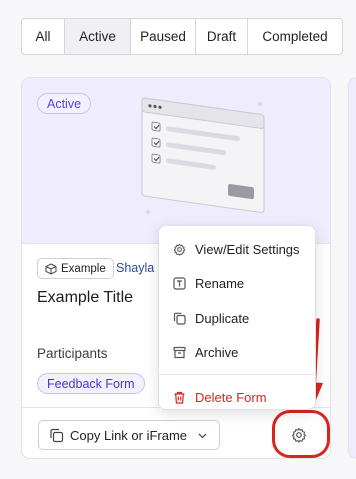  I want to click on gear-icon, so click(179, 249).